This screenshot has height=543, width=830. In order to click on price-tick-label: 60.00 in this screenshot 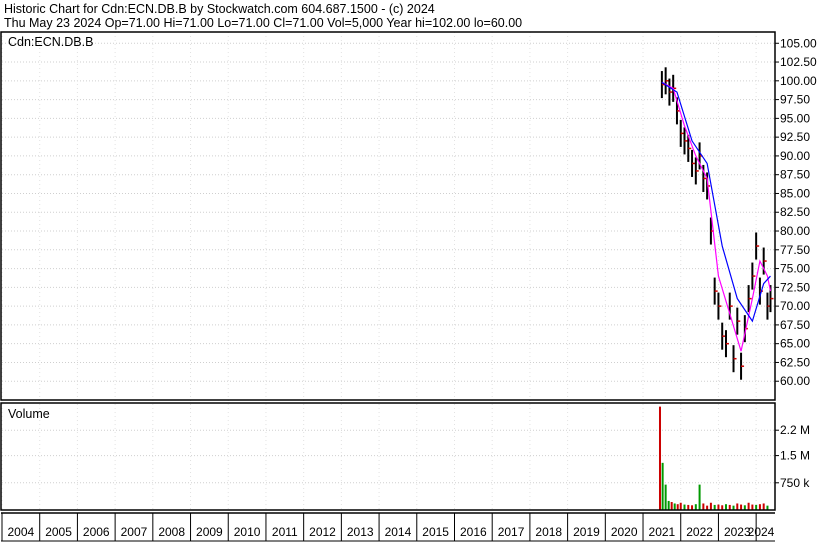, I will do `click(795, 381)`.